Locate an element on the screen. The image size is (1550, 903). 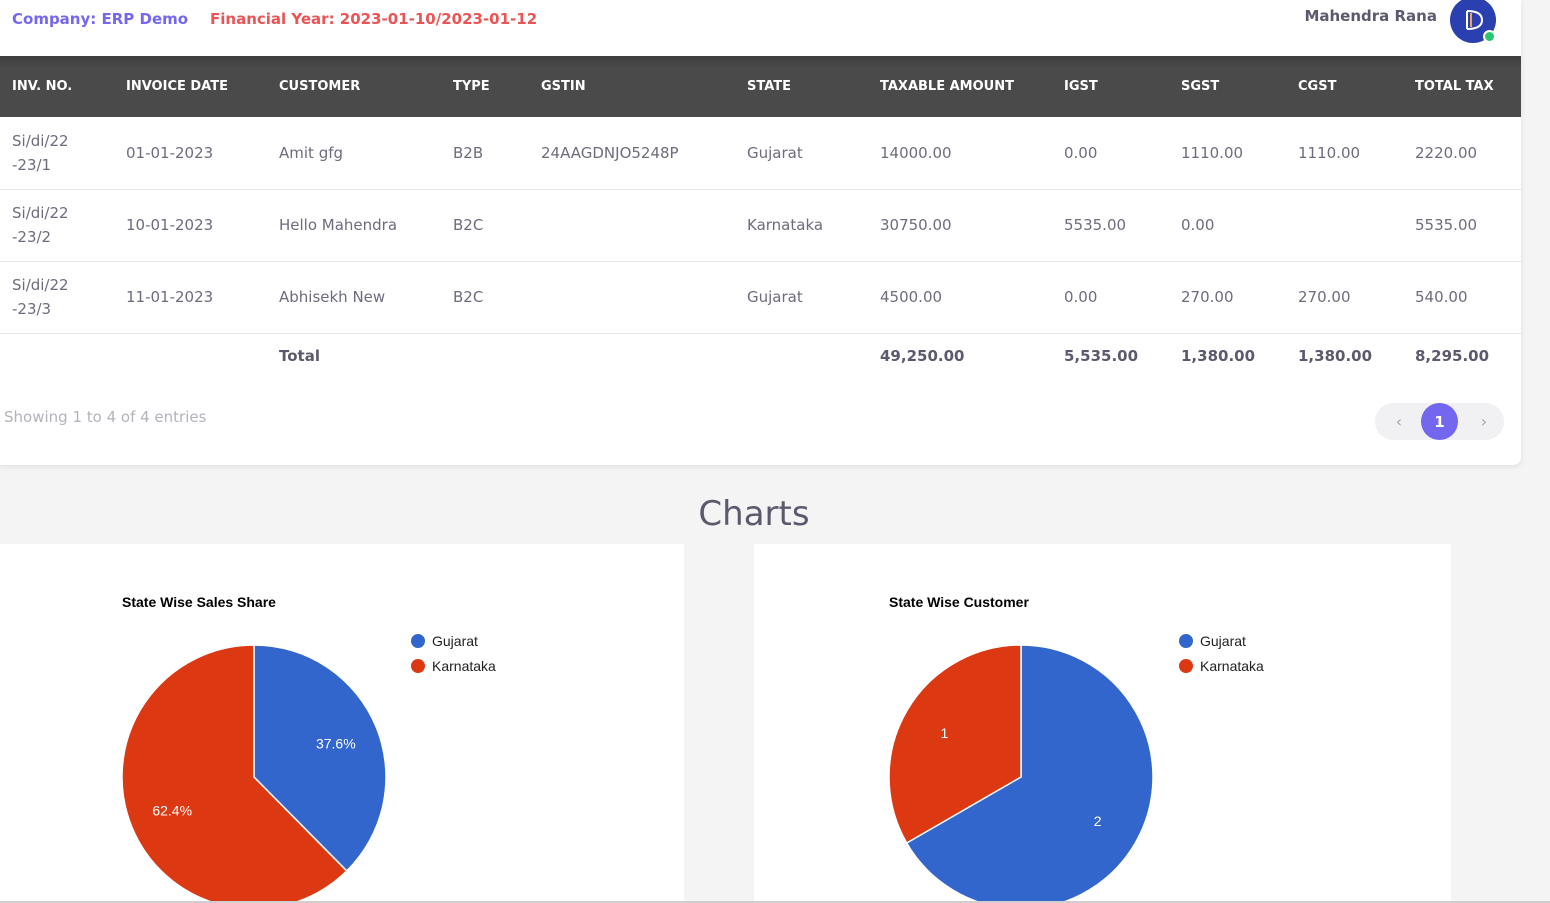
slice-label: 62.4% is located at coordinates (172, 811).